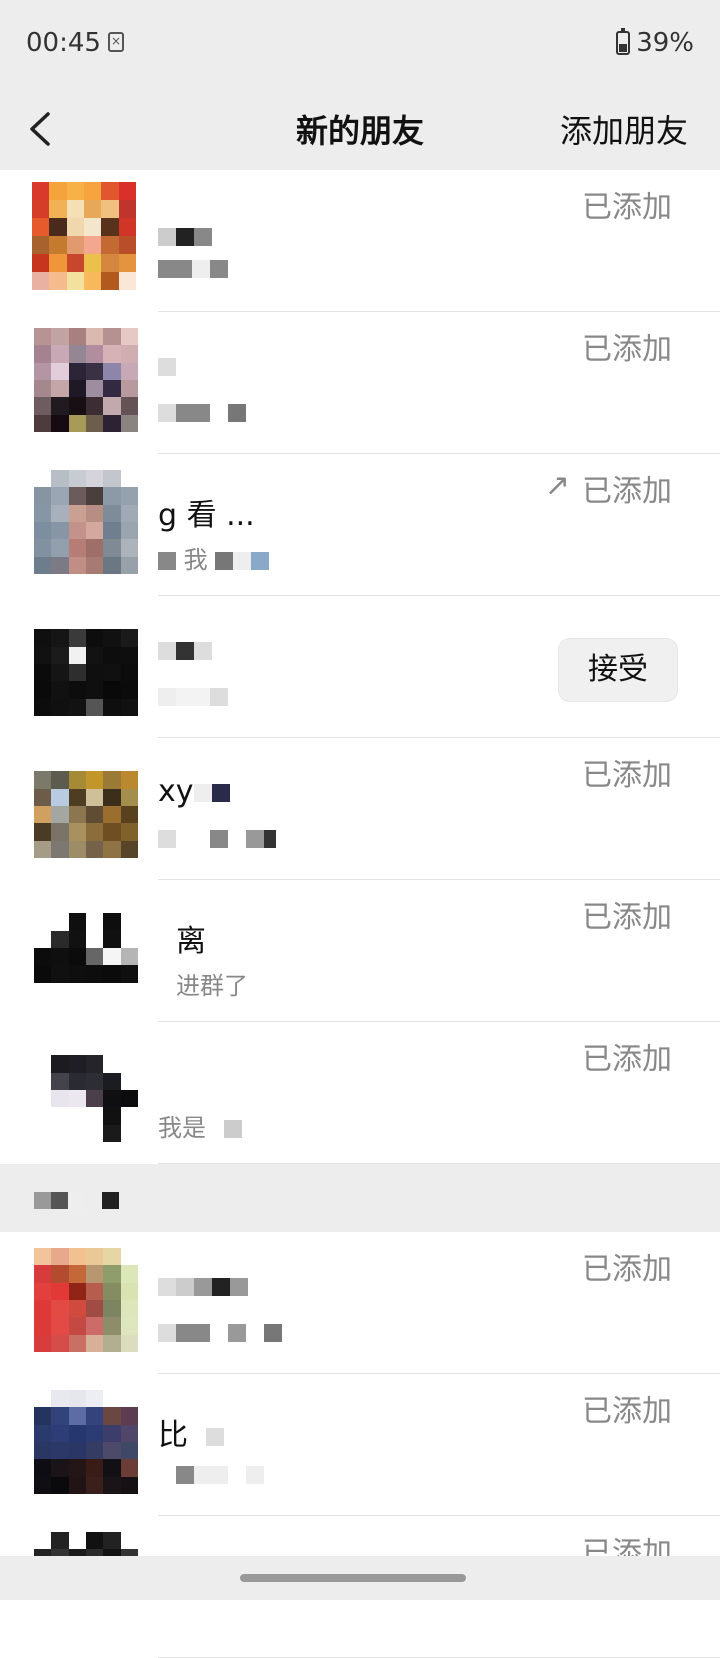 The image size is (720, 1658). Describe the element at coordinates (40, 129) in the screenshot. I see `chevron-left-icon` at that location.